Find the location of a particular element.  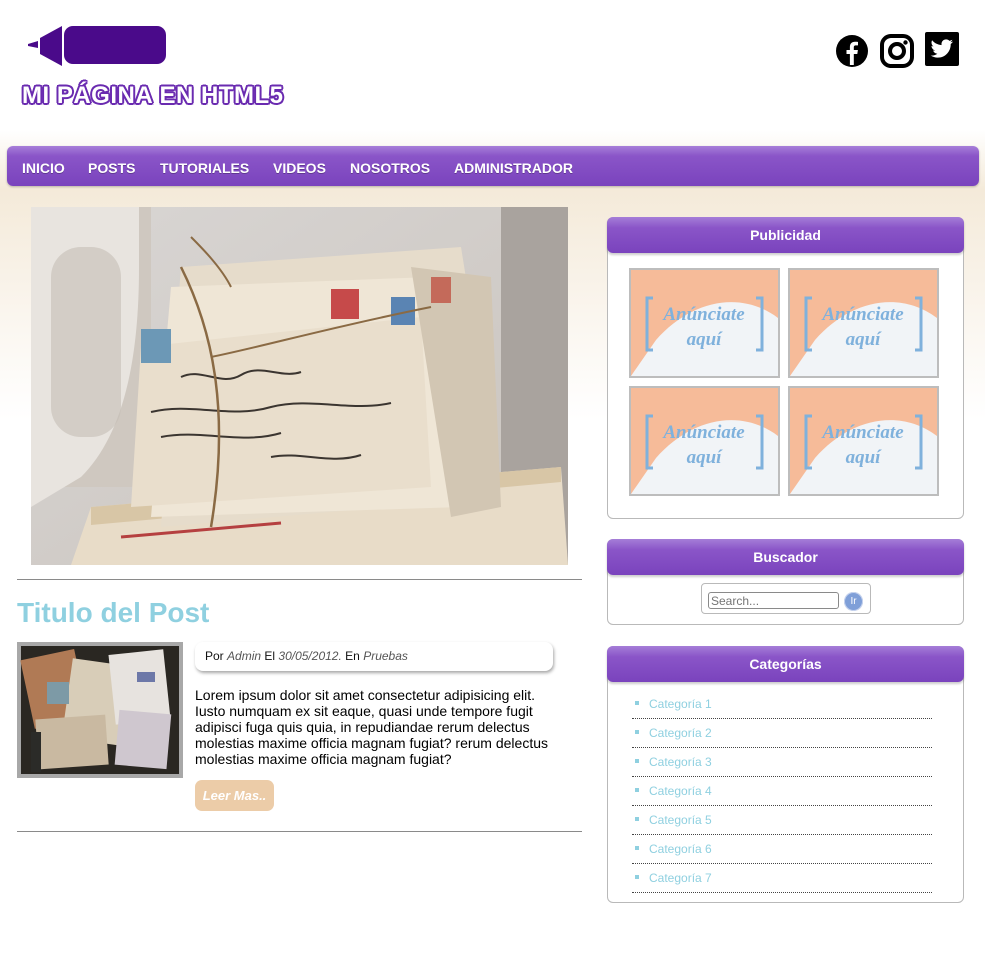

nav-item-administrador: ADMINISTRADOR is located at coordinates (513, 166).